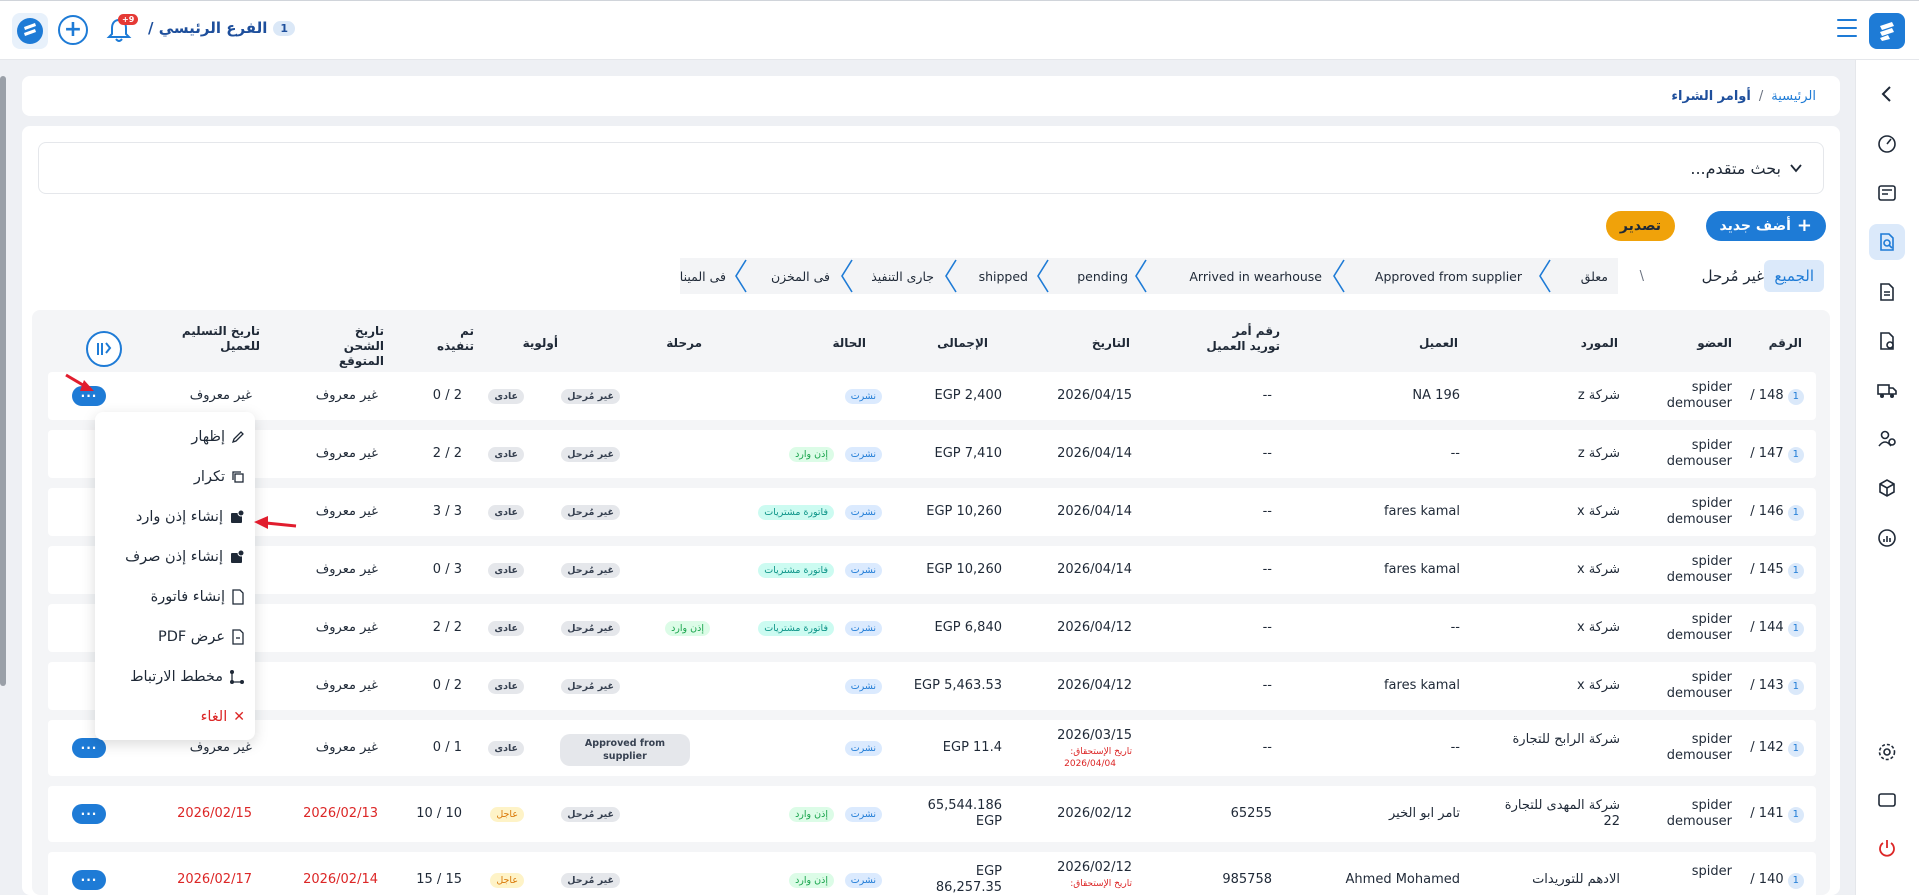  Describe the element at coordinates (1793, 96) in the screenshot. I see `breadcrumb-home-link: الرئيسية` at that location.